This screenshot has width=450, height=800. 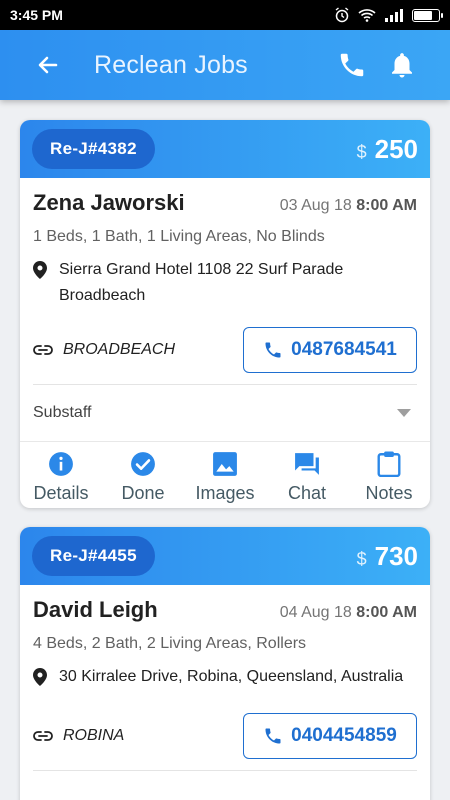 I want to click on job-datetime: 03 Aug 18 8:00 AM, so click(x=348, y=206).